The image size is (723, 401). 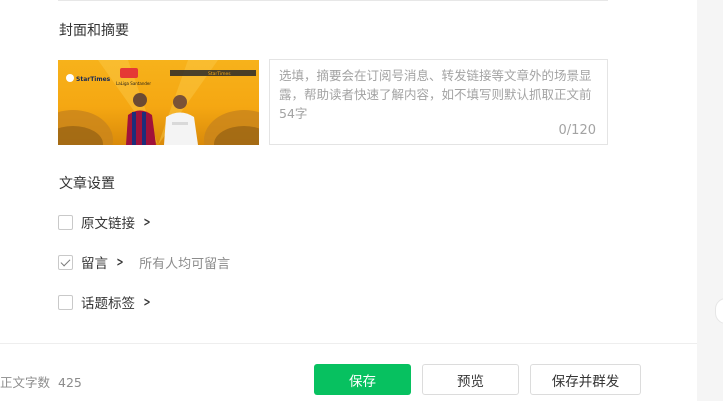 I want to click on original-link-checkbox, so click(x=65, y=222).